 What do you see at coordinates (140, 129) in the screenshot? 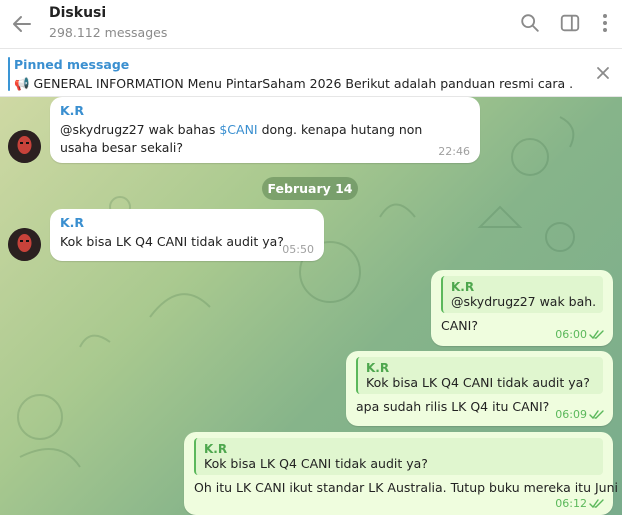
I see `message-text-prefix: @skydrugz27 wak bahas` at bounding box center [140, 129].